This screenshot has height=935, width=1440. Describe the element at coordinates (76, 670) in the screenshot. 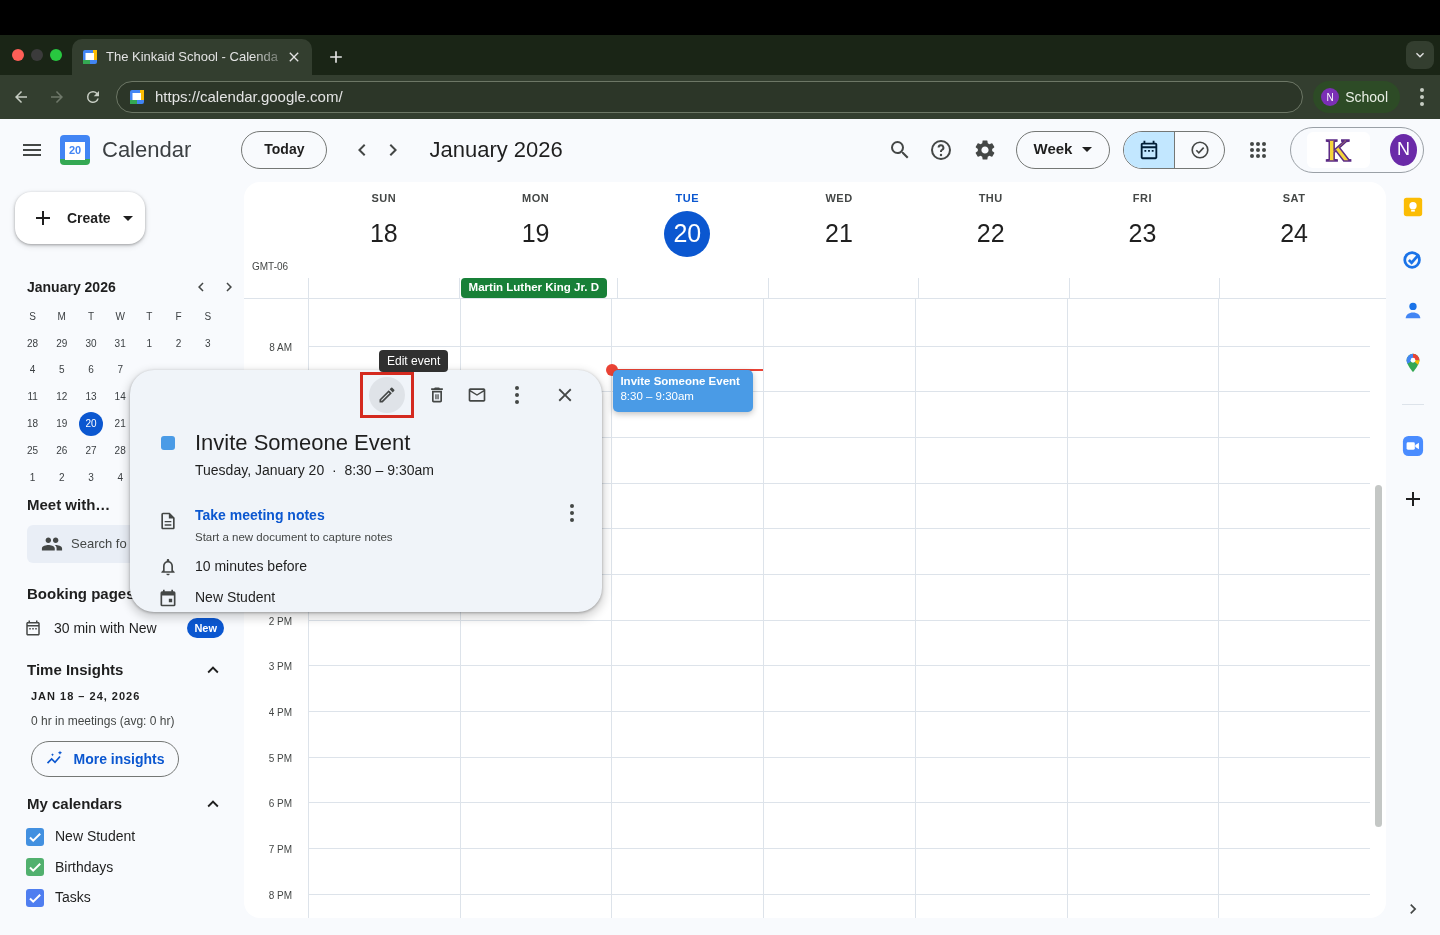

I see `section-title: Time Insights` at that location.